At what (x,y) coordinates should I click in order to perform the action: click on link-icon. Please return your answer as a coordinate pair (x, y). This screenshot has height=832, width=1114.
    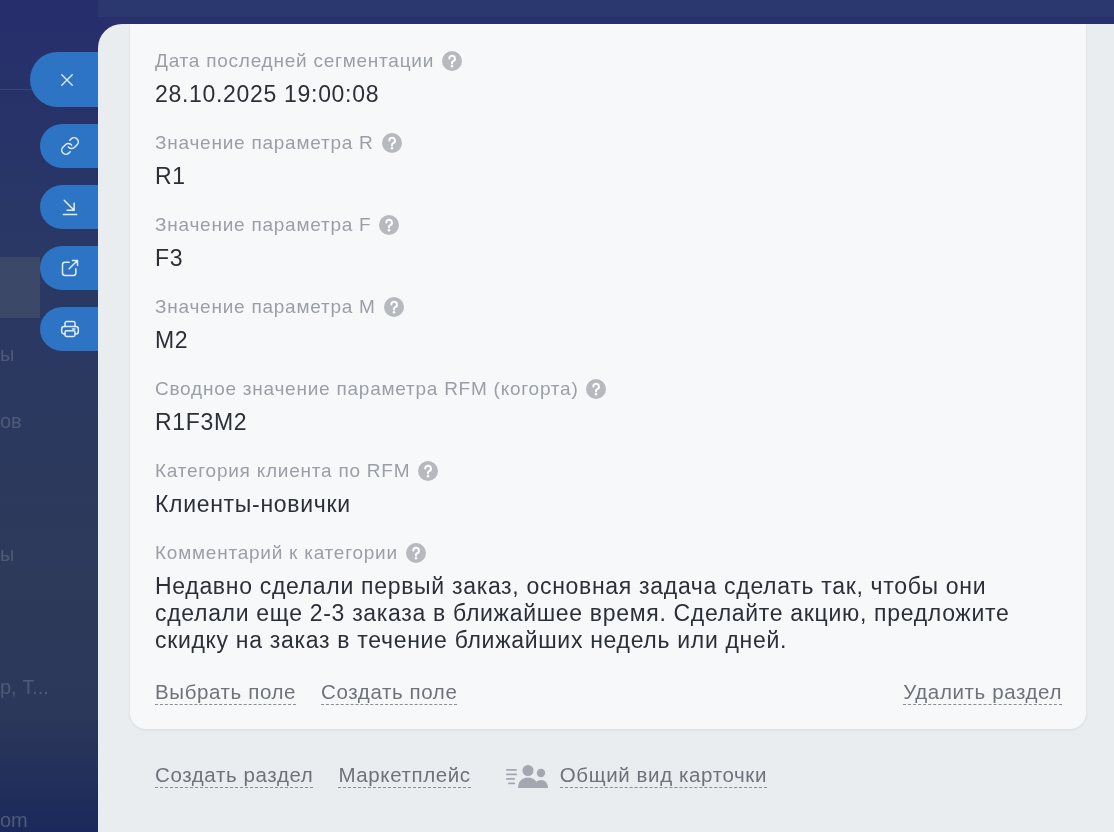
    Looking at the image, I should click on (70, 146).